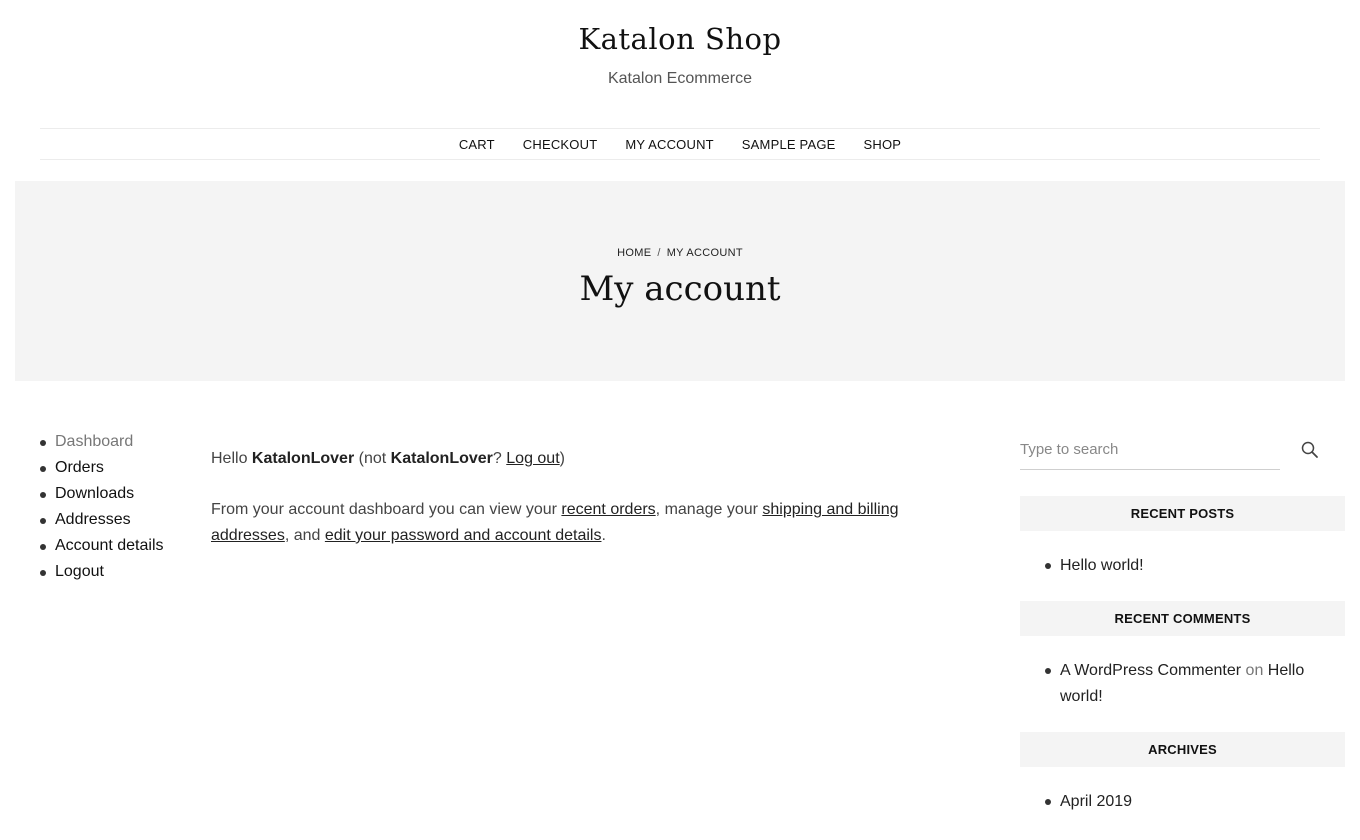 This screenshot has height=840, width=1360. I want to click on list-item: A WordPress Commenter on Hello world!, so click(1195, 684).